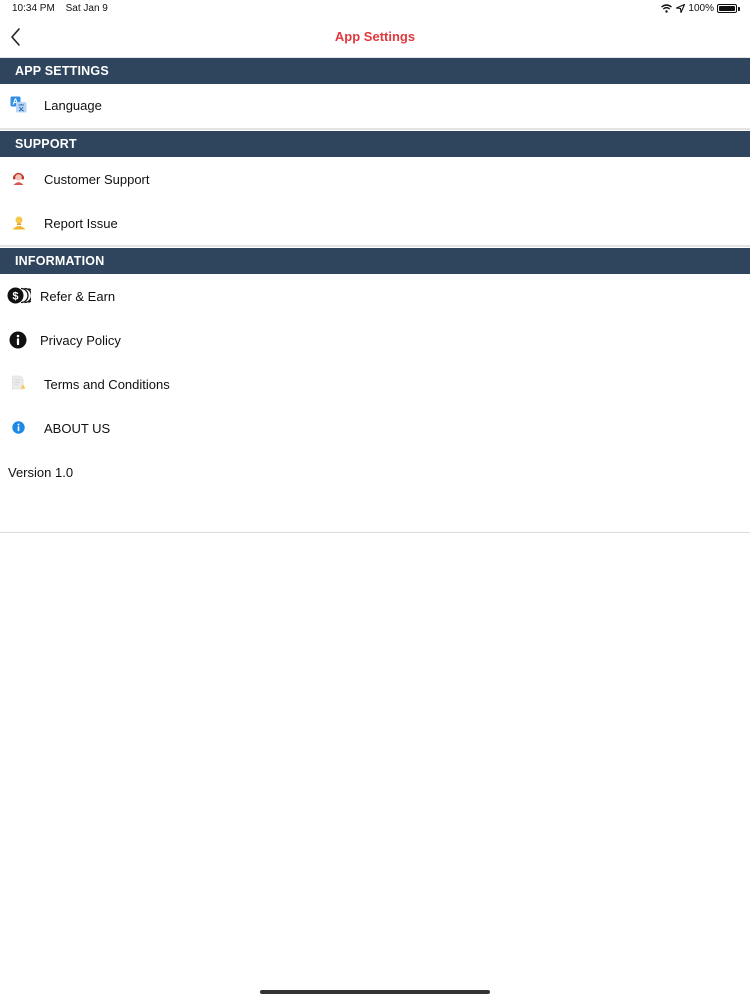 The height and width of the screenshot is (1000, 750). Describe the element at coordinates (81, 223) in the screenshot. I see `settings-item-label: Report Issue` at that location.